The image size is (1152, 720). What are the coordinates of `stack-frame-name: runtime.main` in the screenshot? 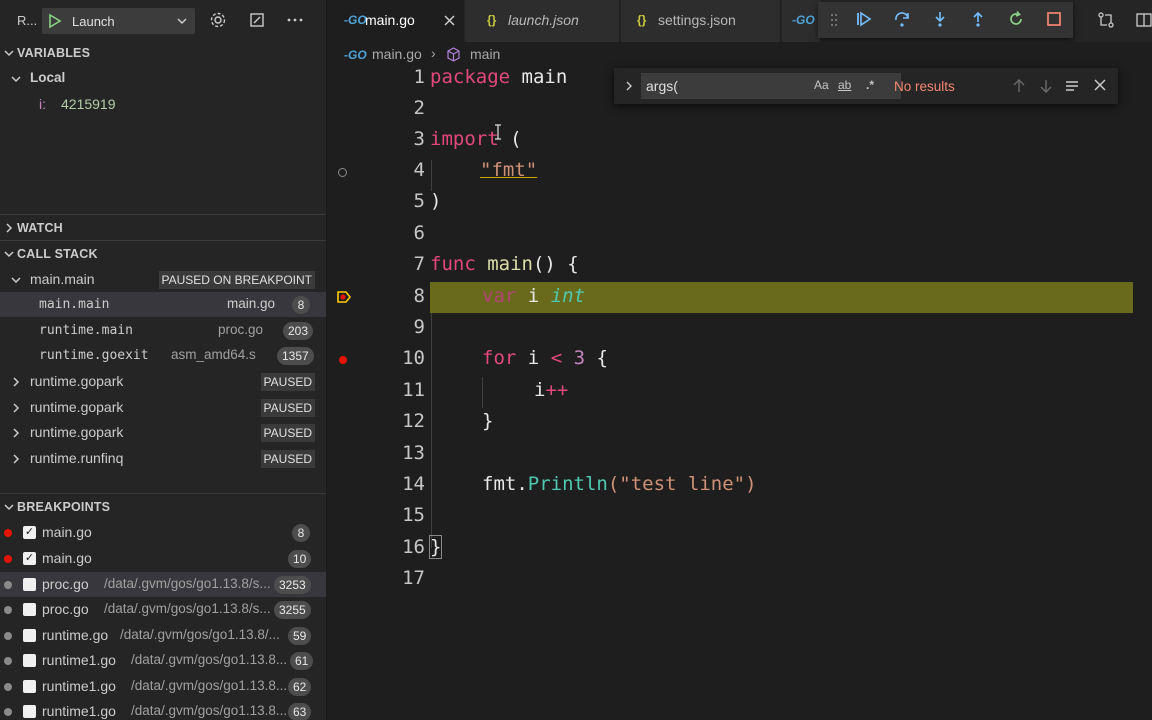 It's located at (86, 330).